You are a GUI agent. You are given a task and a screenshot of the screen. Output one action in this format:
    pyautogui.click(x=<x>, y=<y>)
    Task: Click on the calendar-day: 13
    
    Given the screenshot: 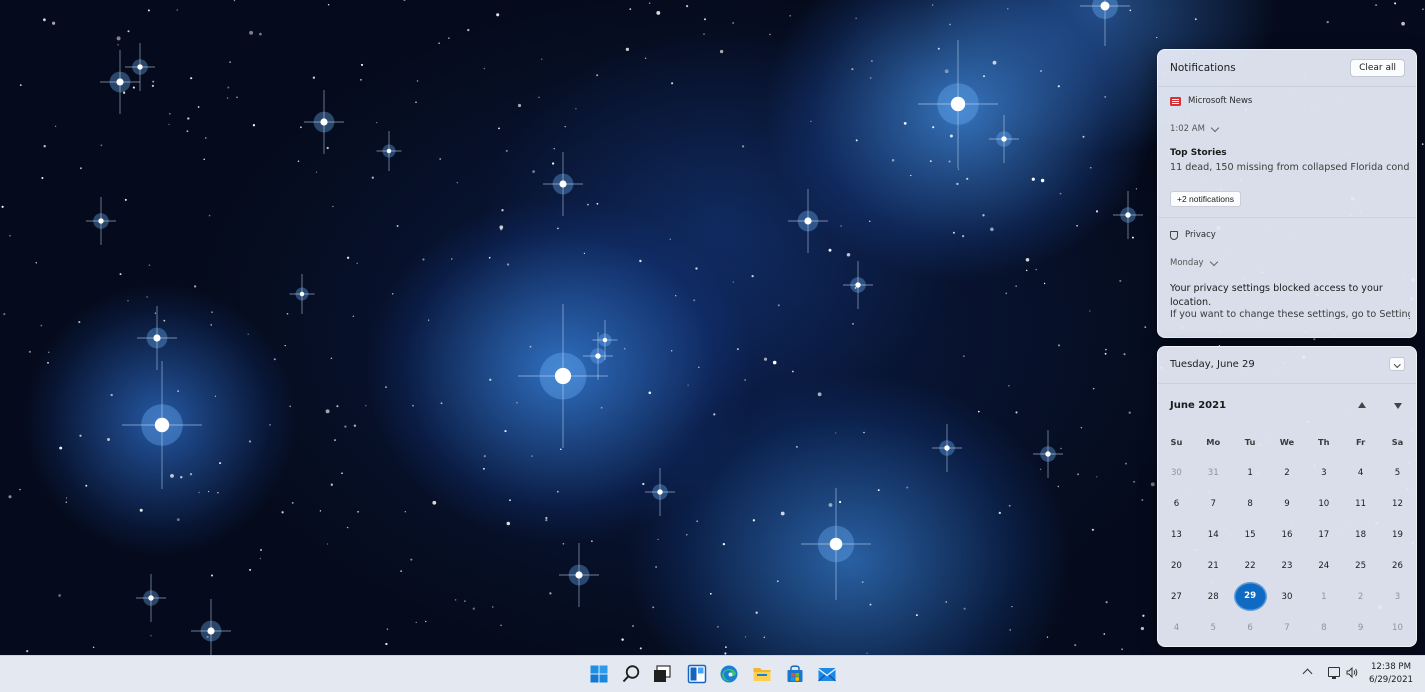 What is the action you would take?
    pyautogui.click(x=1176, y=535)
    